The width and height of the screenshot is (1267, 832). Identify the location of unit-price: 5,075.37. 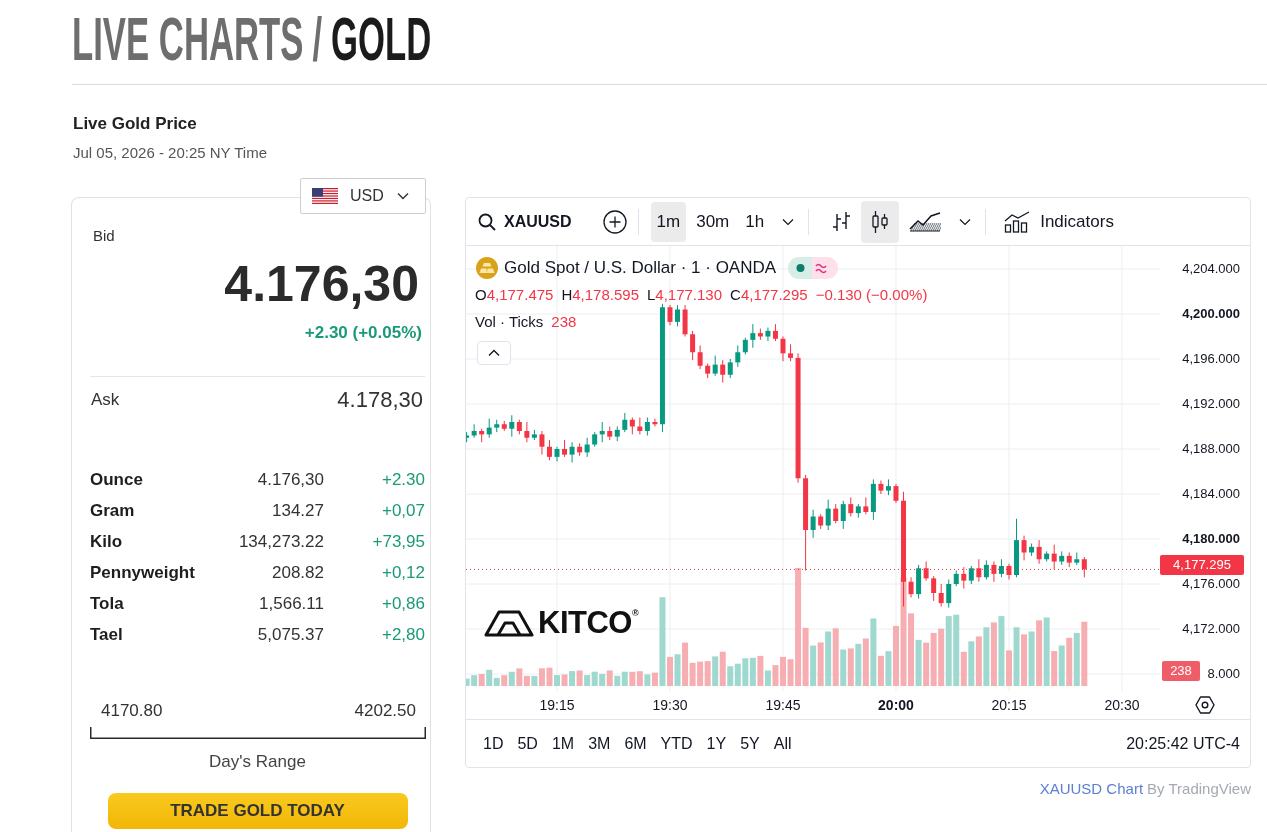
(290, 635).